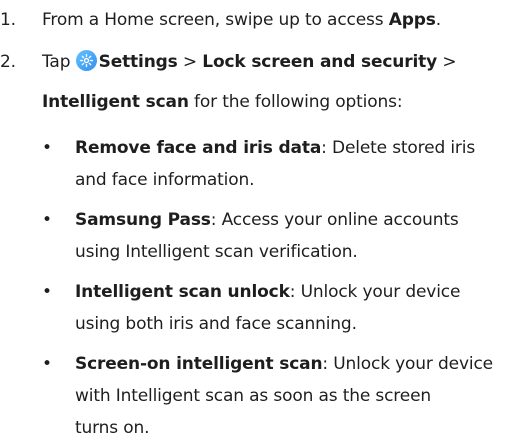 The height and width of the screenshot is (444, 523). I want to click on option-title: Intelligent scan unlock, so click(182, 292).